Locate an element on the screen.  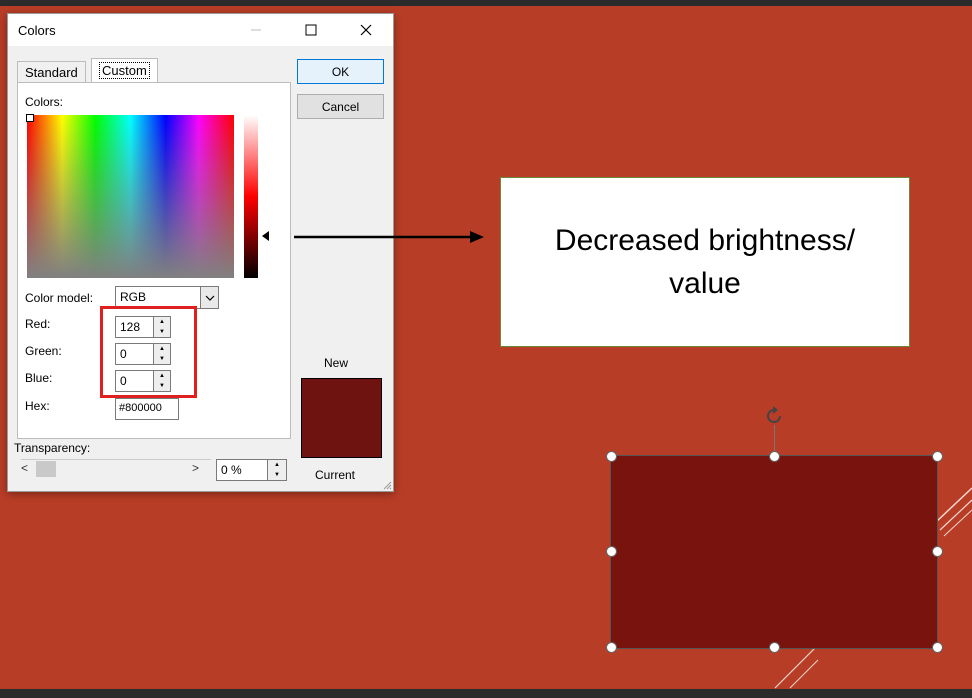
close-icon is located at coordinates (366, 30).